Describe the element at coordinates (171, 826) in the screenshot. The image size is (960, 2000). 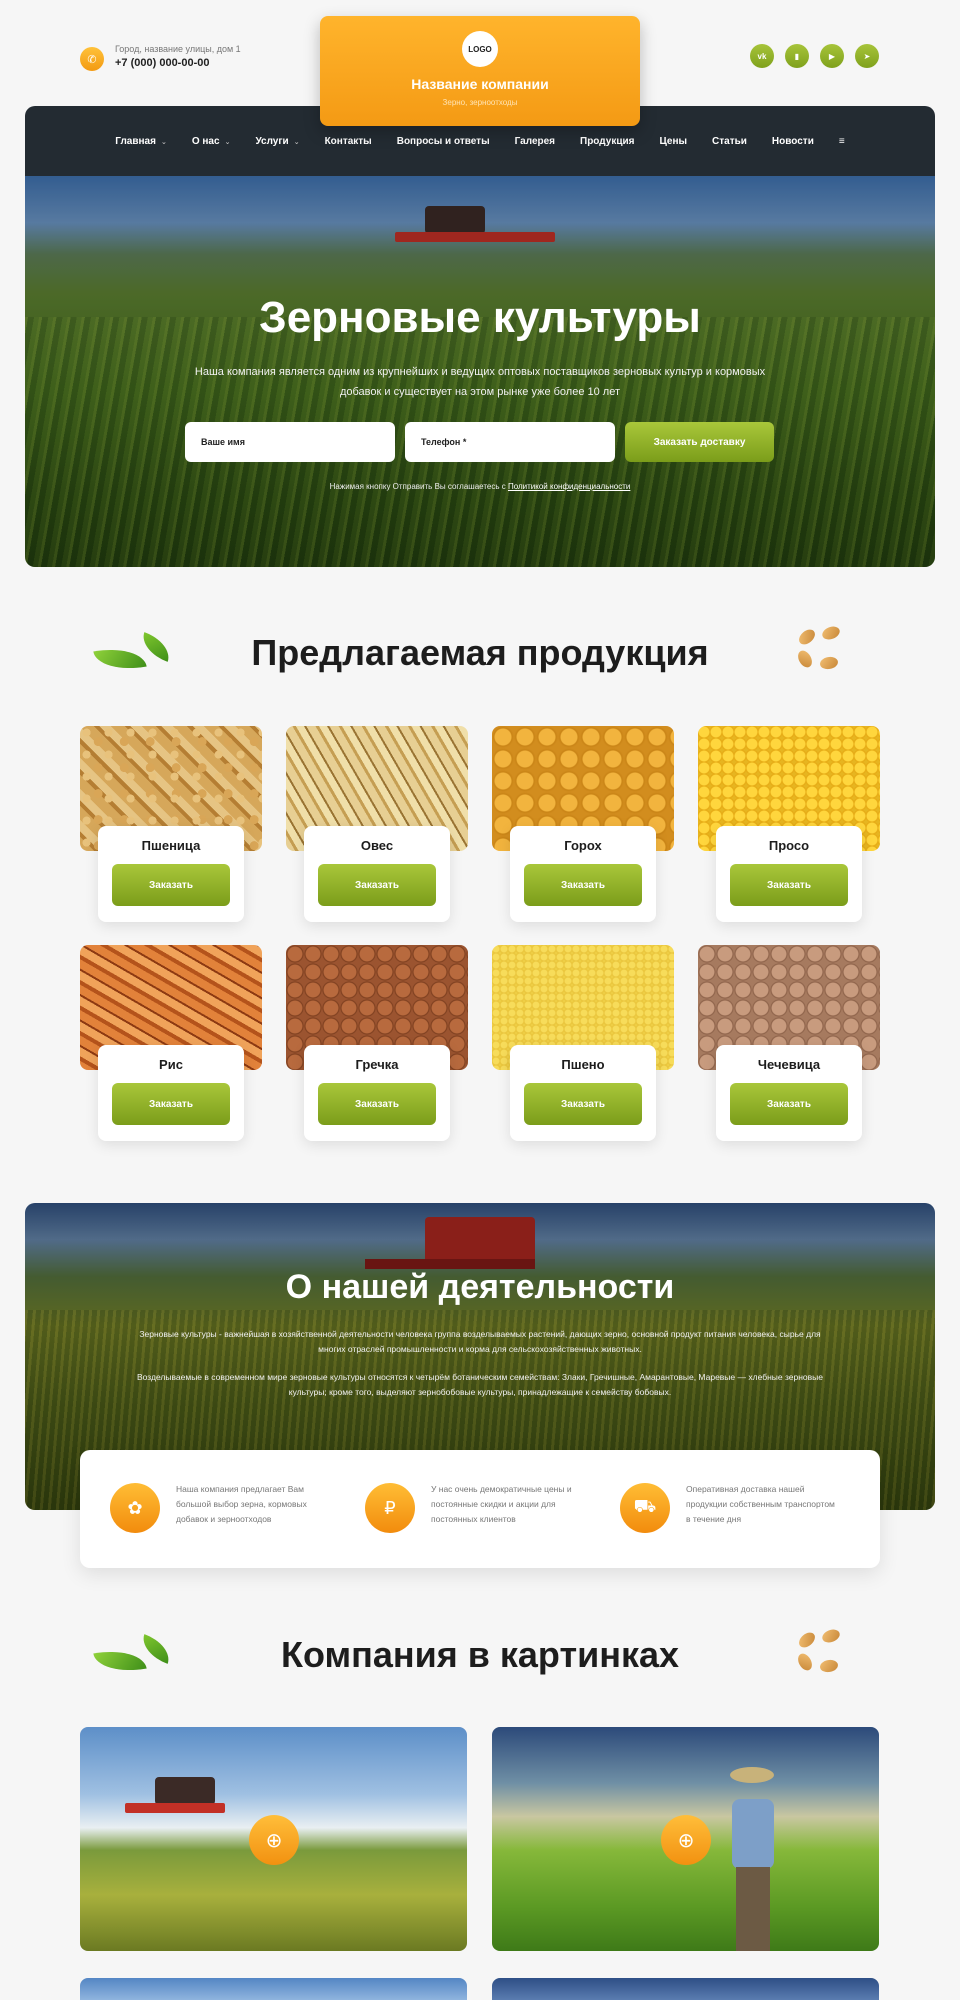
I see `product-card-wheat: Пшеница Заказать` at that location.